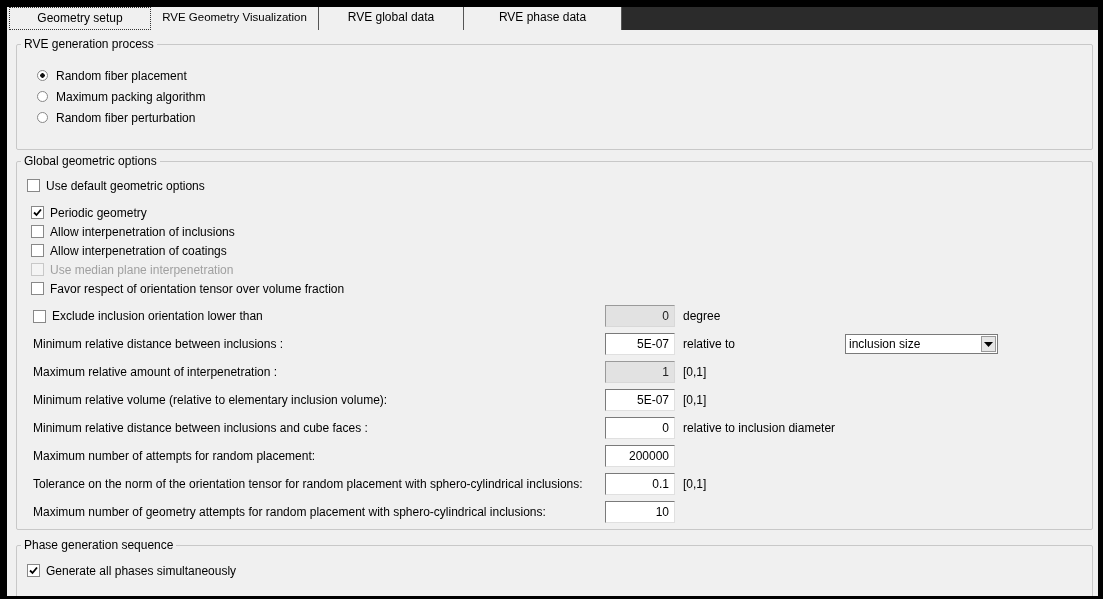  I want to click on unit-label: relative to, so click(709, 344).